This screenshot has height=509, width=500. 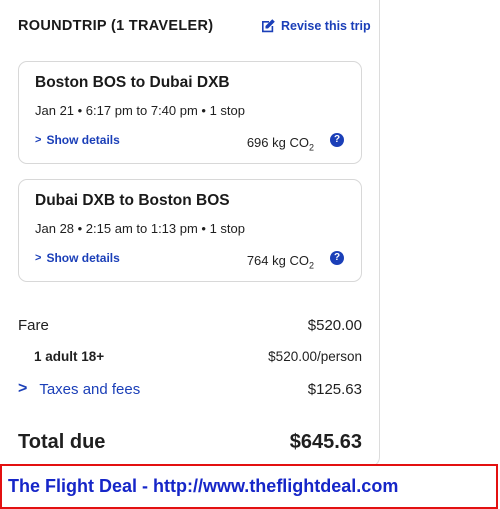 What do you see at coordinates (116, 26) in the screenshot?
I see `trip-type-heading: ROUNDTRIP (1 TRAVELER)` at bounding box center [116, 26].